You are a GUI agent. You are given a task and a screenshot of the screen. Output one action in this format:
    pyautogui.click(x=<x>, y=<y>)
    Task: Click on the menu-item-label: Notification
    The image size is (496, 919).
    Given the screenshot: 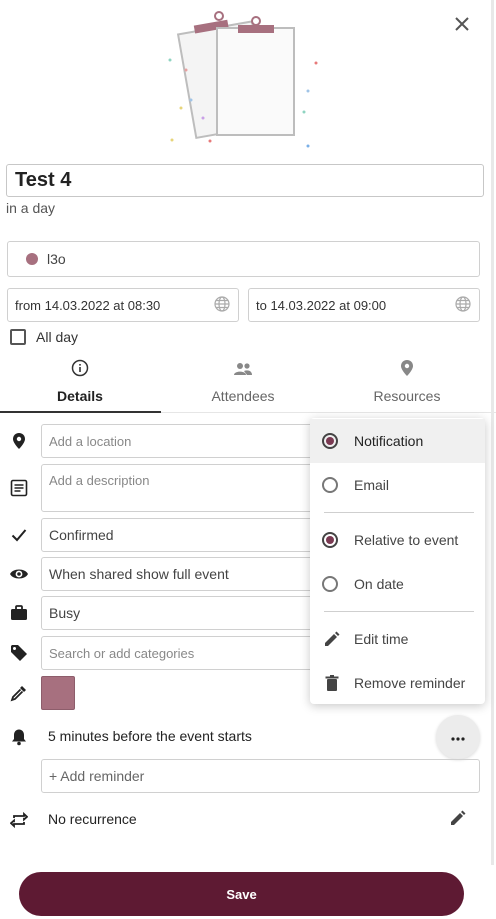 What is the action you would take?
    pyautogui.click(x=389, y=441)
    